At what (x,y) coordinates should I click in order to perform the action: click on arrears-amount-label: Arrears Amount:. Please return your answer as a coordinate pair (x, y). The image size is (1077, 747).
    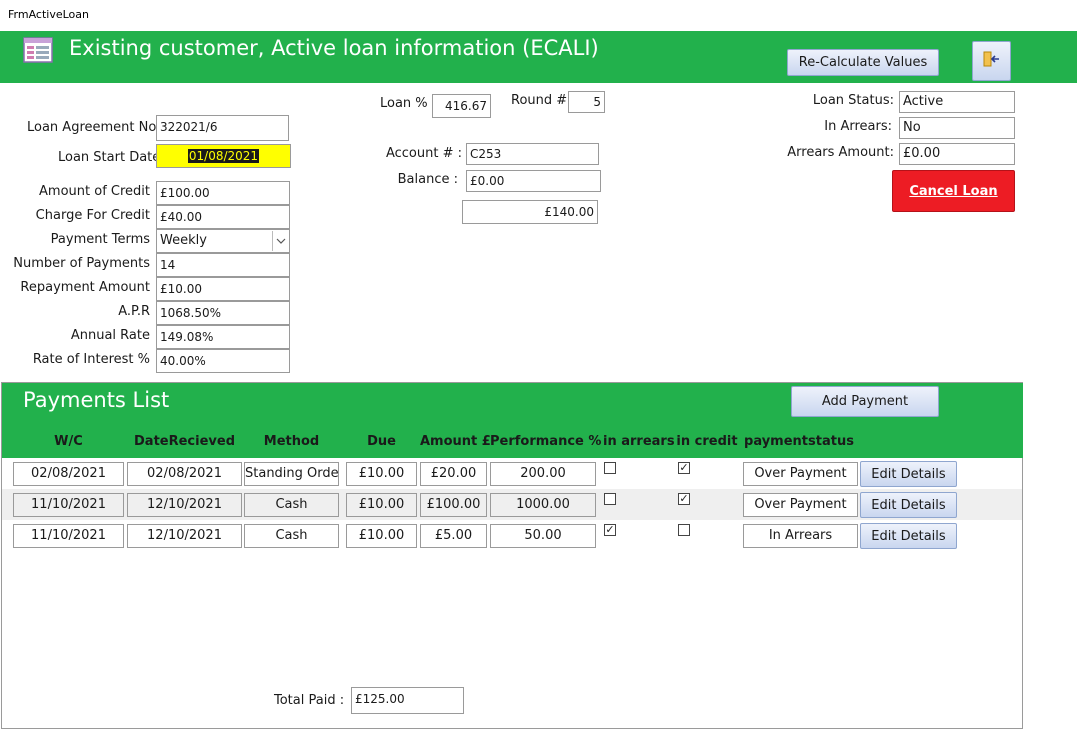
    Looking at the image, I should click on (840, 152).